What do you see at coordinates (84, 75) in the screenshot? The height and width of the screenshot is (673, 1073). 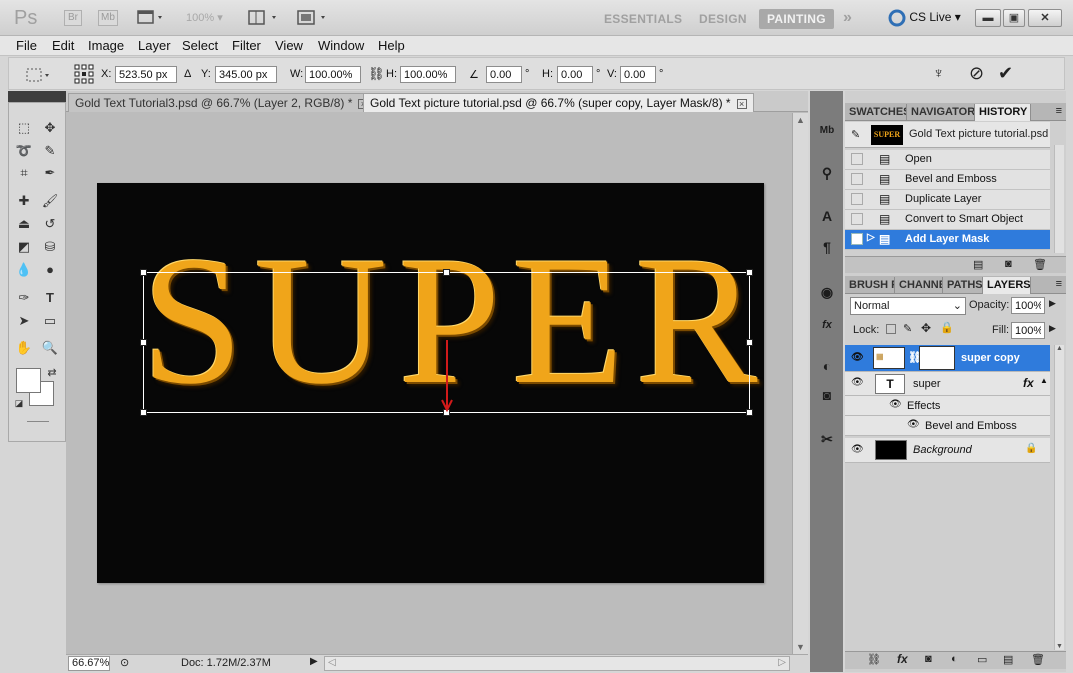 I see `reference-point-locator` at bounding box center [84, 75].